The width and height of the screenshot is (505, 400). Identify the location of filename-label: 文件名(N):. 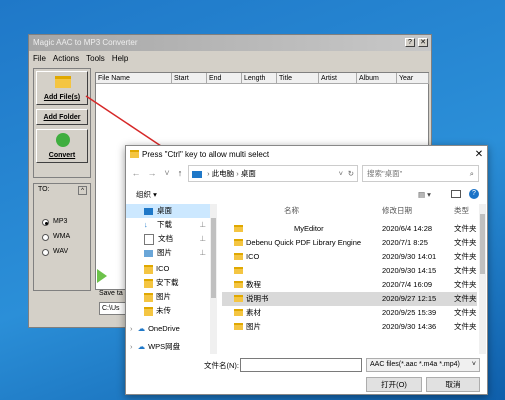
(221, 365).